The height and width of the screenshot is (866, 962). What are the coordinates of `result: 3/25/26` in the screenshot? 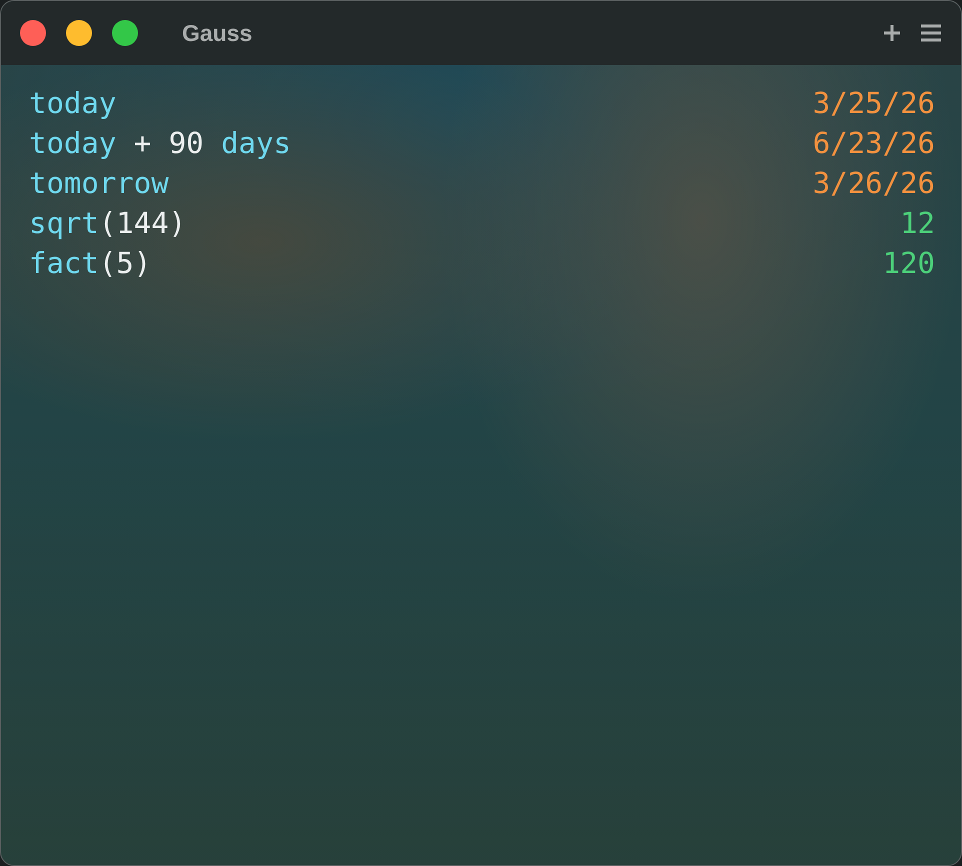 It's located at (873, 103).